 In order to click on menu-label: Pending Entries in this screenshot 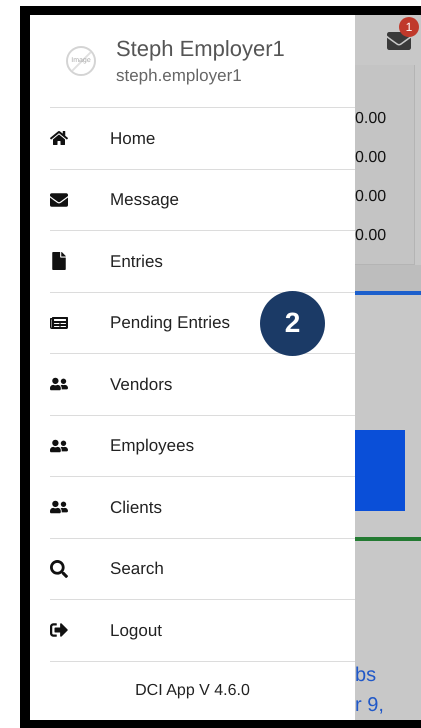, I will do `click(170, 323)`.